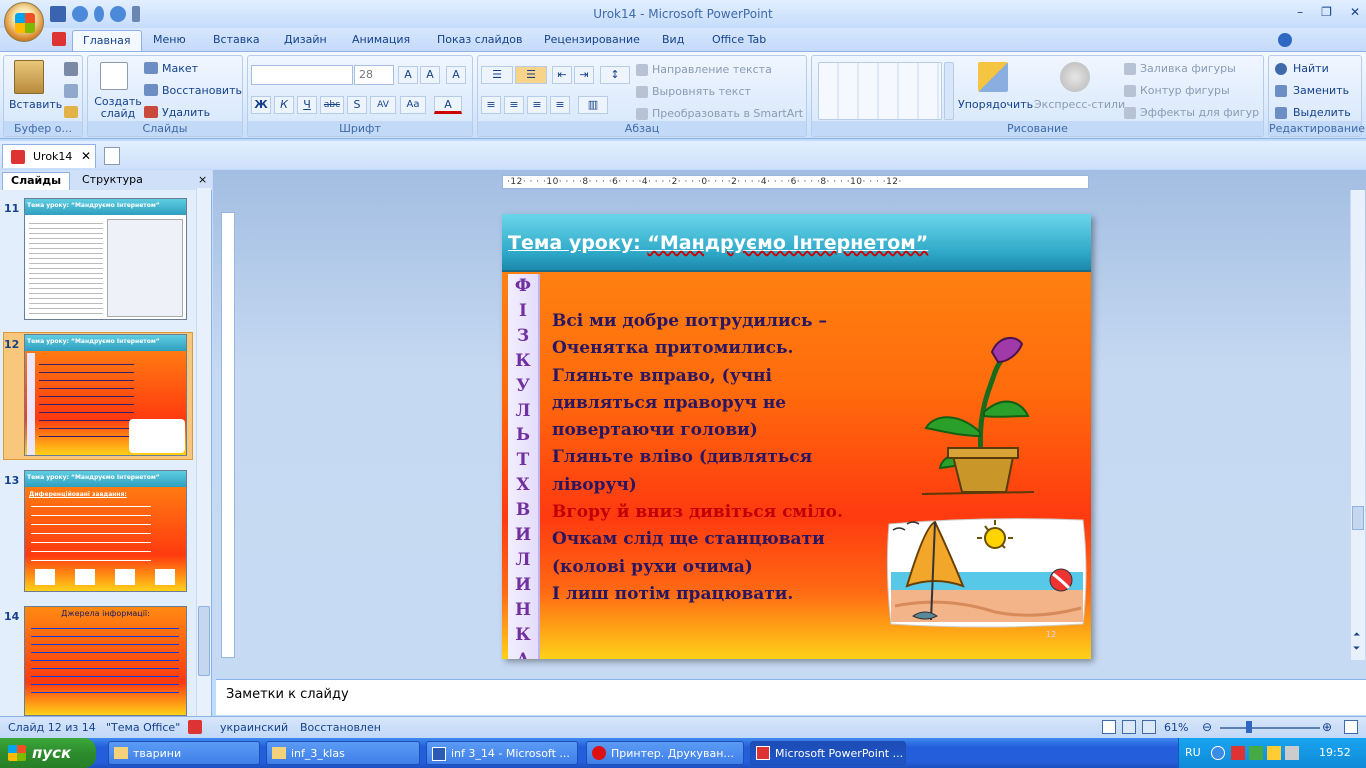 The height and width of the screenshot is (768, 1366). Describe the element at coordinates (1311, 68) in the screenshot. I see `find-button: Найти` at that location.